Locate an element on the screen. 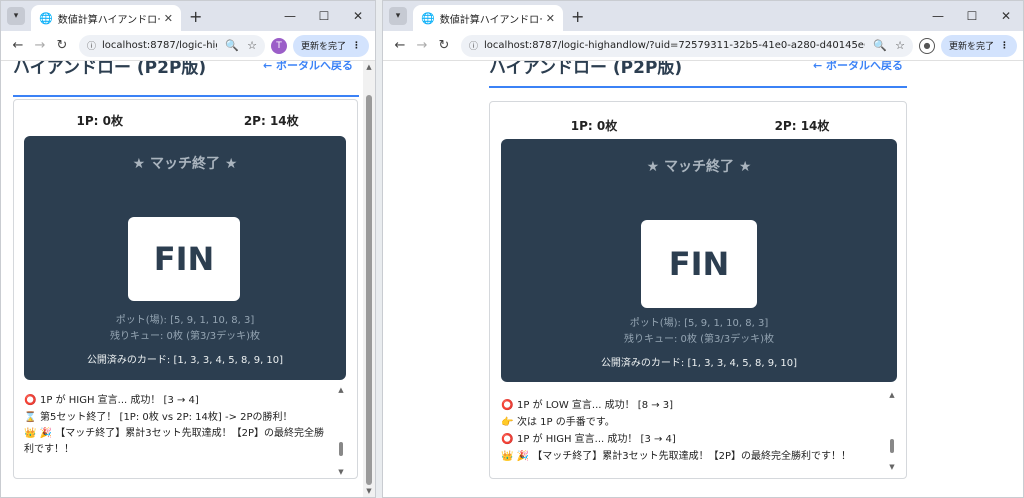 This screenshot has height=498, width=1024. address-bar: ⓘ localhost:8787/logic-high... 🔍 ☆ is located at coordinates (172, 45).